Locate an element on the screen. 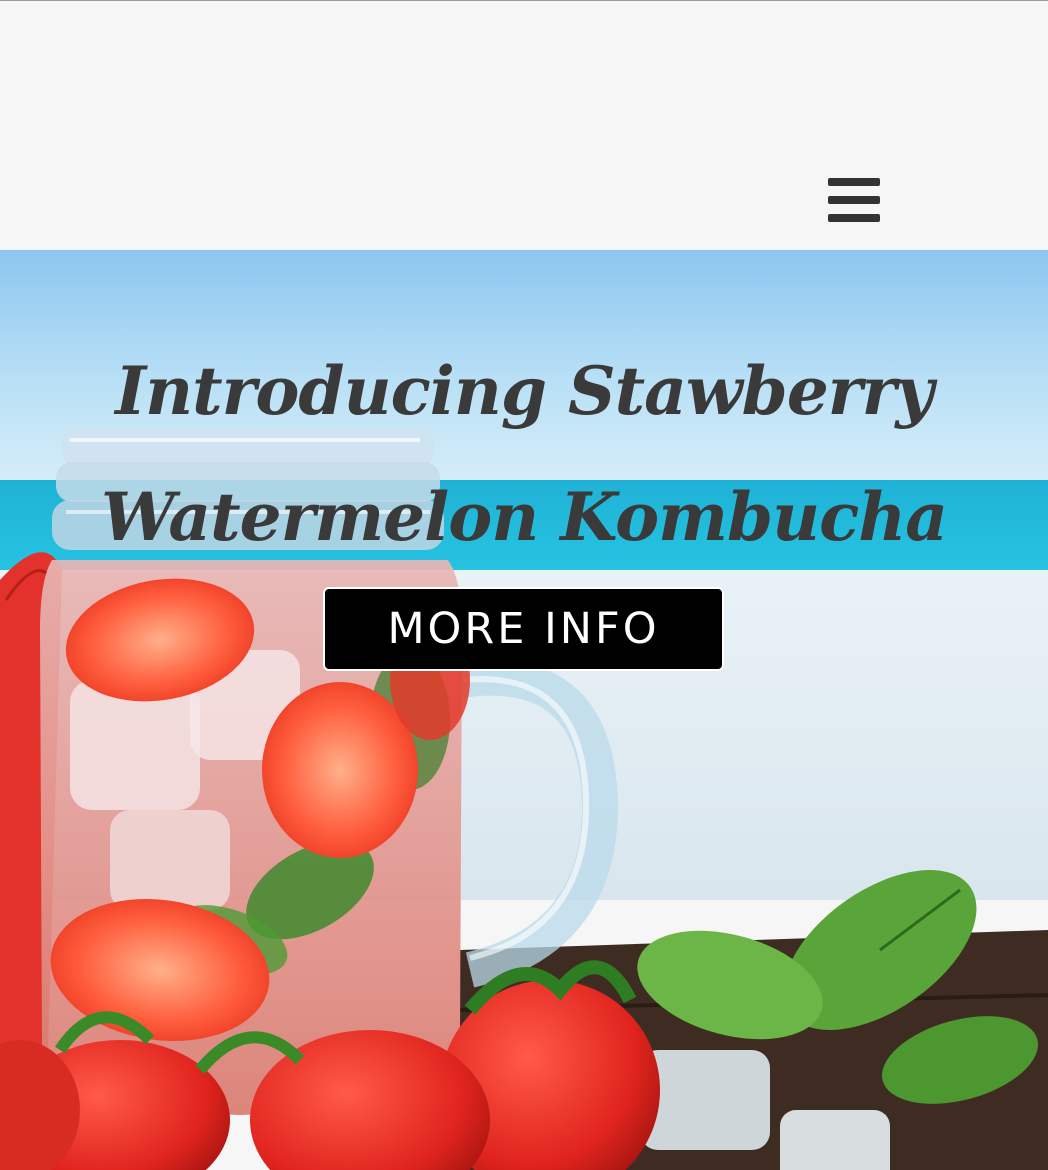 The width and height of the screenshot is (1048, 1170). hamburger-menu-icon is located at coordinates (854, 200).